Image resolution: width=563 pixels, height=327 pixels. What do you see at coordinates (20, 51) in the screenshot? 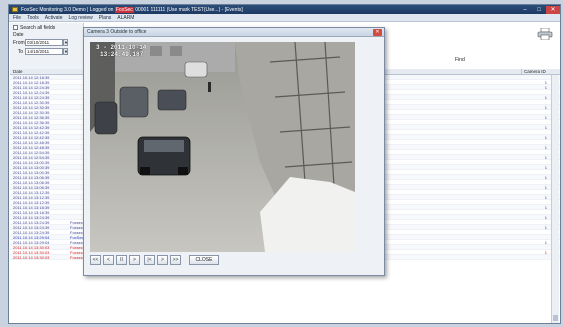
I see `to-label: To` at bounding box center [20, 51].